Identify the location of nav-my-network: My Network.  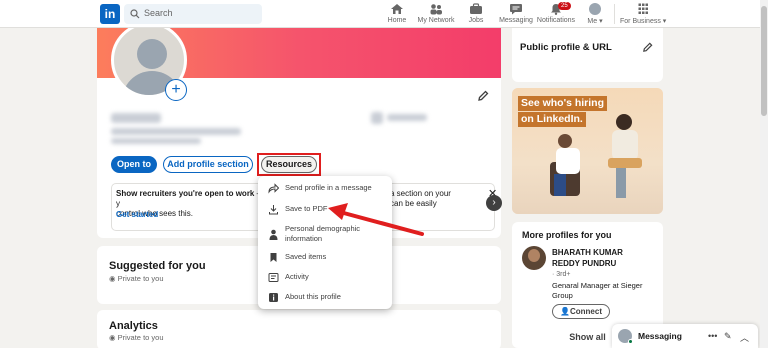
(436, 15).